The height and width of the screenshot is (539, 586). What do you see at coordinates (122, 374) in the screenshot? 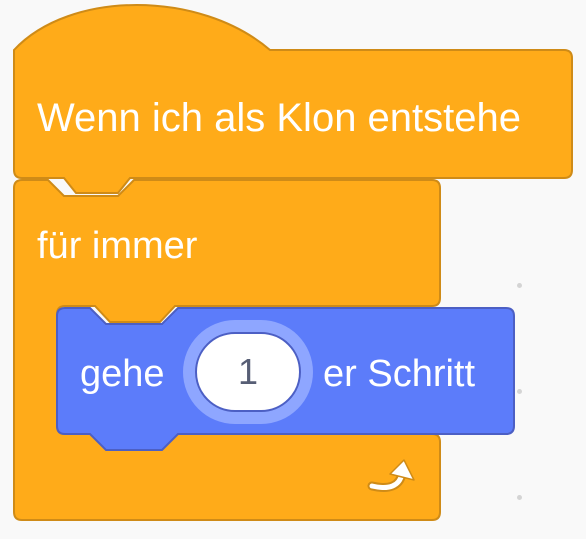
I see `move-steps-label-before: gehe` at bounding box center [122, 374].